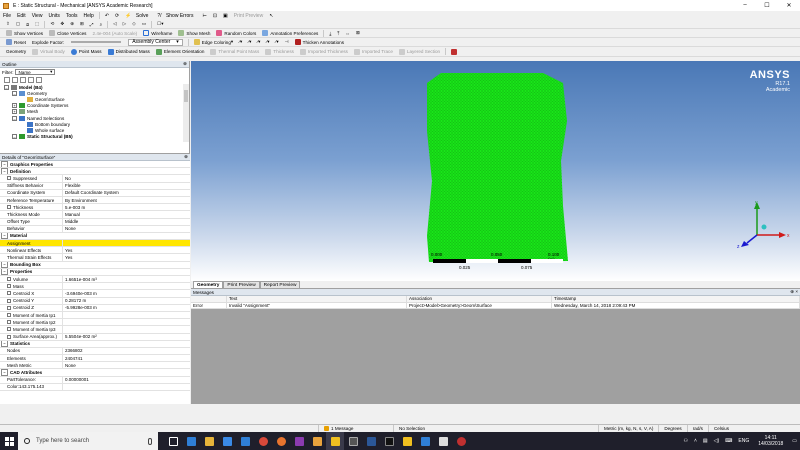  Describe the element at coordinates (287, 42) in the screenshot. I see `edge-thickness-icon: ⊣` at that location.